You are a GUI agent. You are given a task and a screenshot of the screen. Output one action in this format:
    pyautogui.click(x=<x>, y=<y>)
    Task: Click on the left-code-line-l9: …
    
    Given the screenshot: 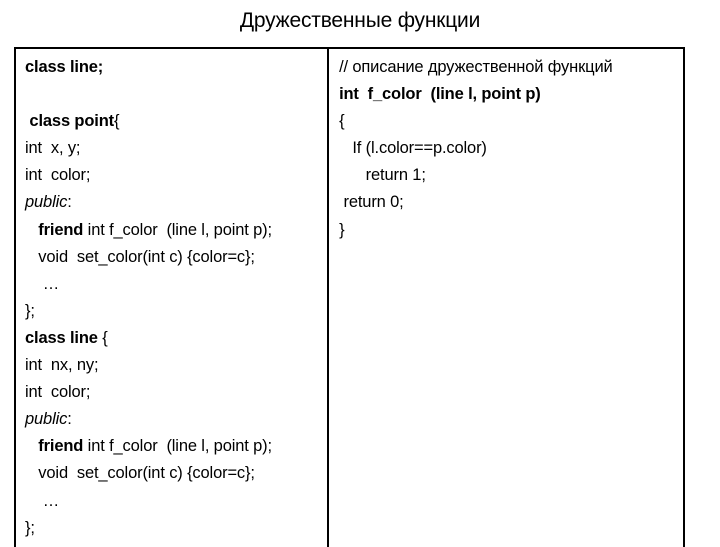 What is the action you would take?
    pyautogui.click(x=176, y=284)
    